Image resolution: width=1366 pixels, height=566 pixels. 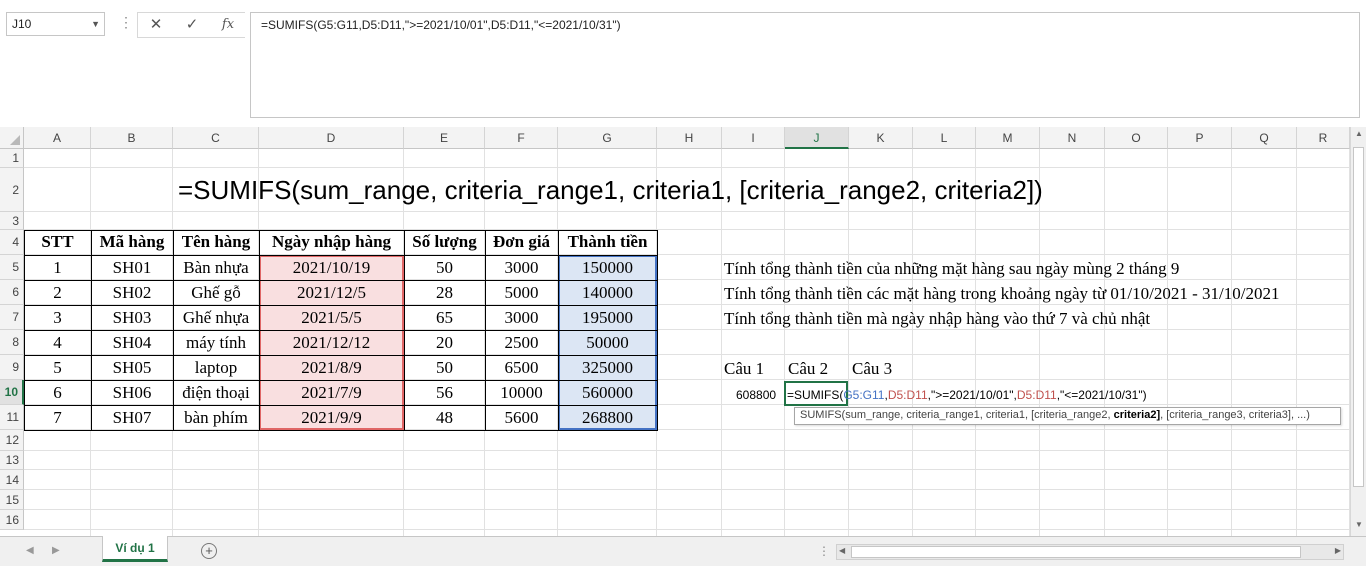 What do you see at coordinates (12, 317) in the screenshot?
I see `row-header-7: 7` at bounding box center [12, 317].